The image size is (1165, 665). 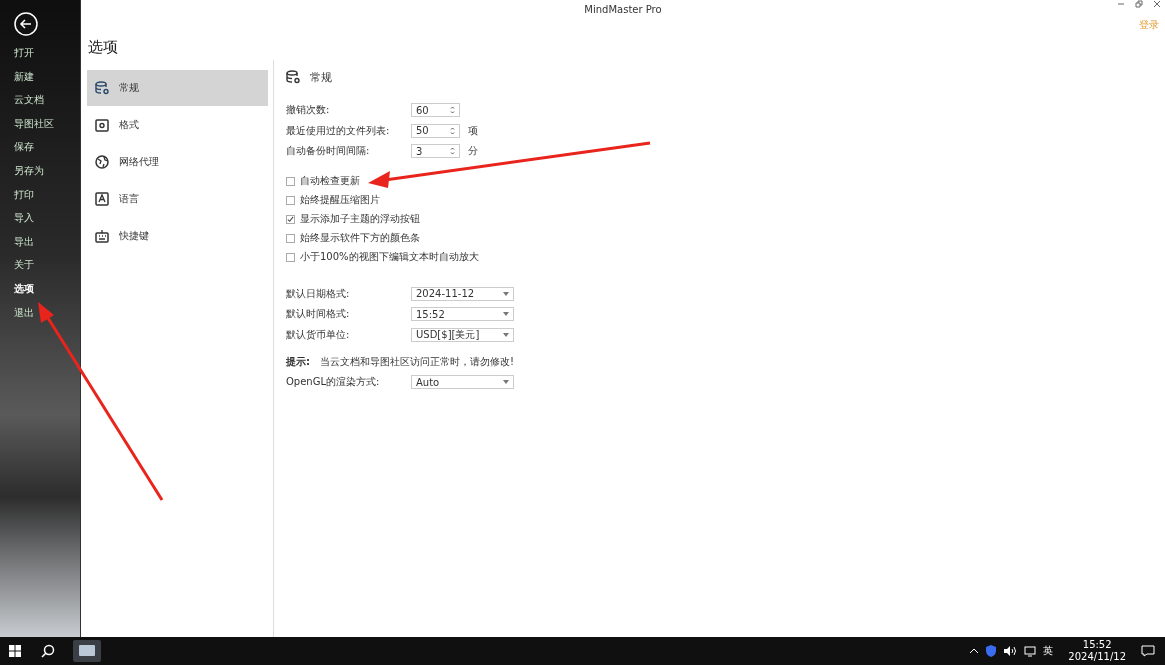 I want to click on category-tab: 语言, so click(x=177, y=199).